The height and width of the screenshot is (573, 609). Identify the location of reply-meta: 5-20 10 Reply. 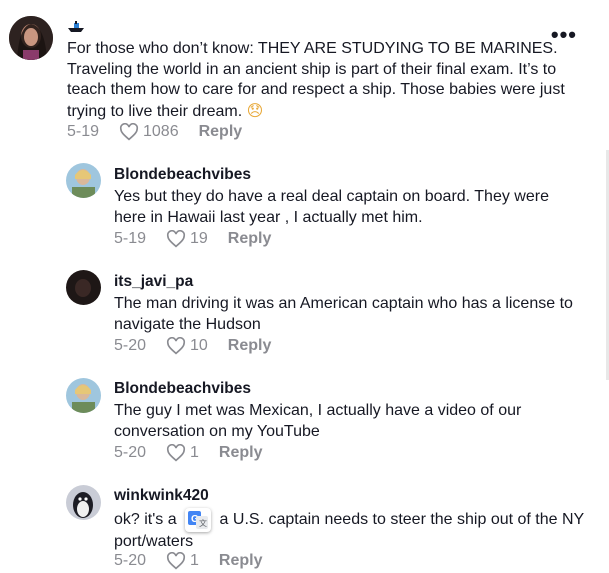
(192, 346).